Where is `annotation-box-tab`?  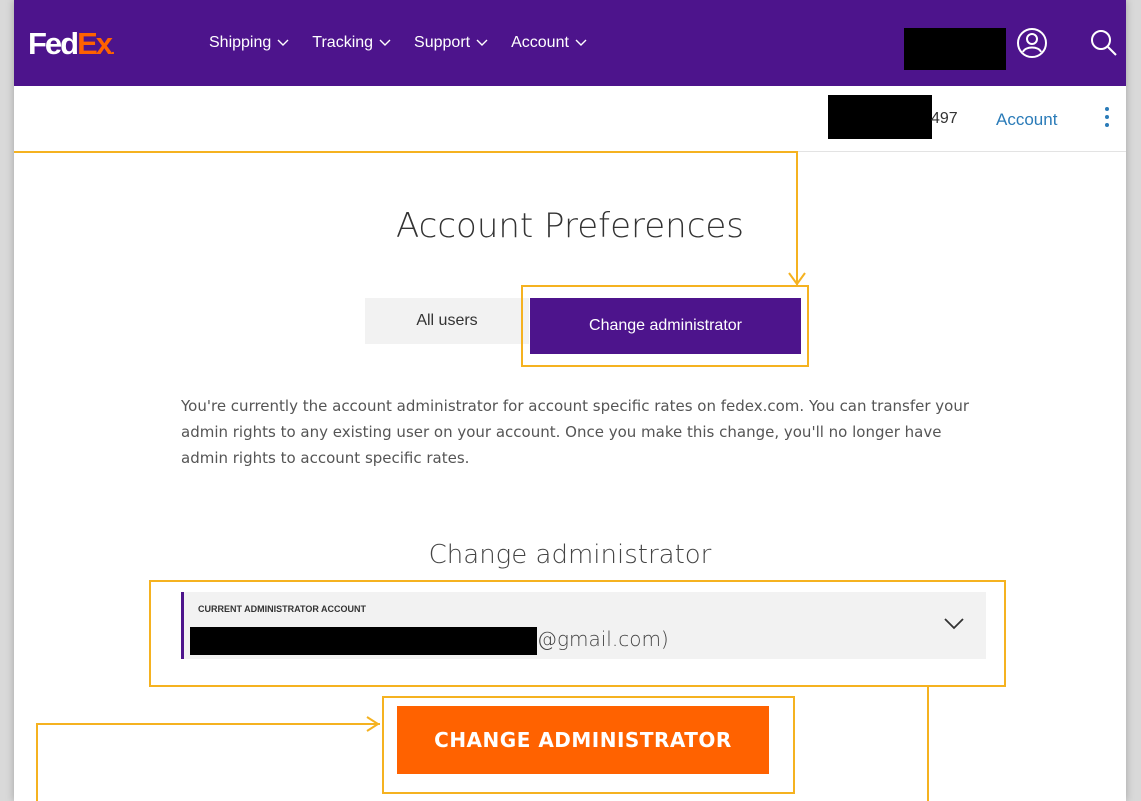 annotation-box-tab is located at coordinates (665, 326).